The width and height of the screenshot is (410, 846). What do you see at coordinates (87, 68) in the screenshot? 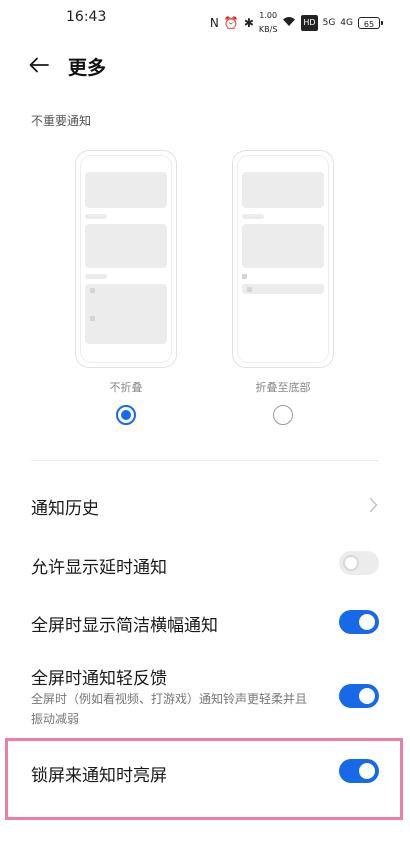
I see `page-title: 更多` at bounding box center [87, 68].